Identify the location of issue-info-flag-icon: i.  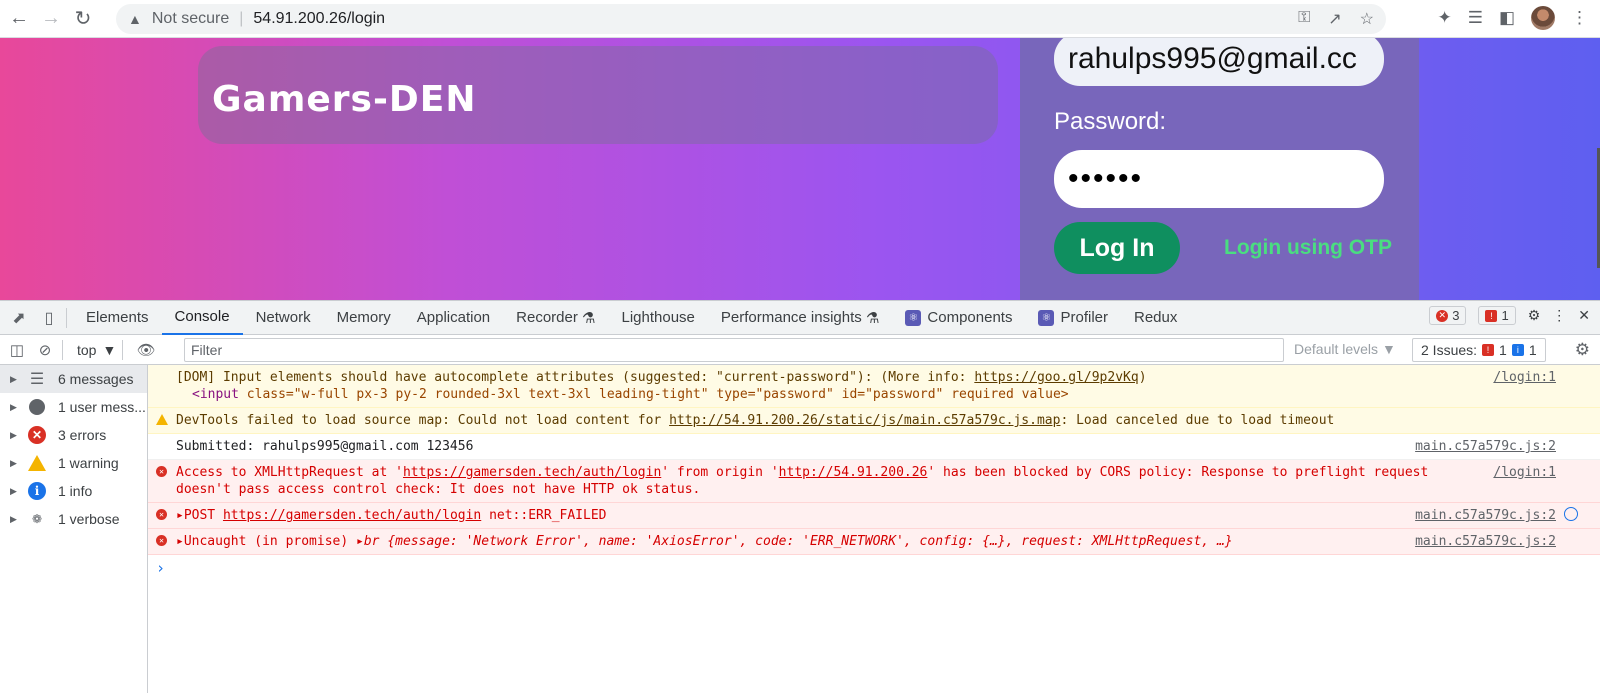
(1517, 350).